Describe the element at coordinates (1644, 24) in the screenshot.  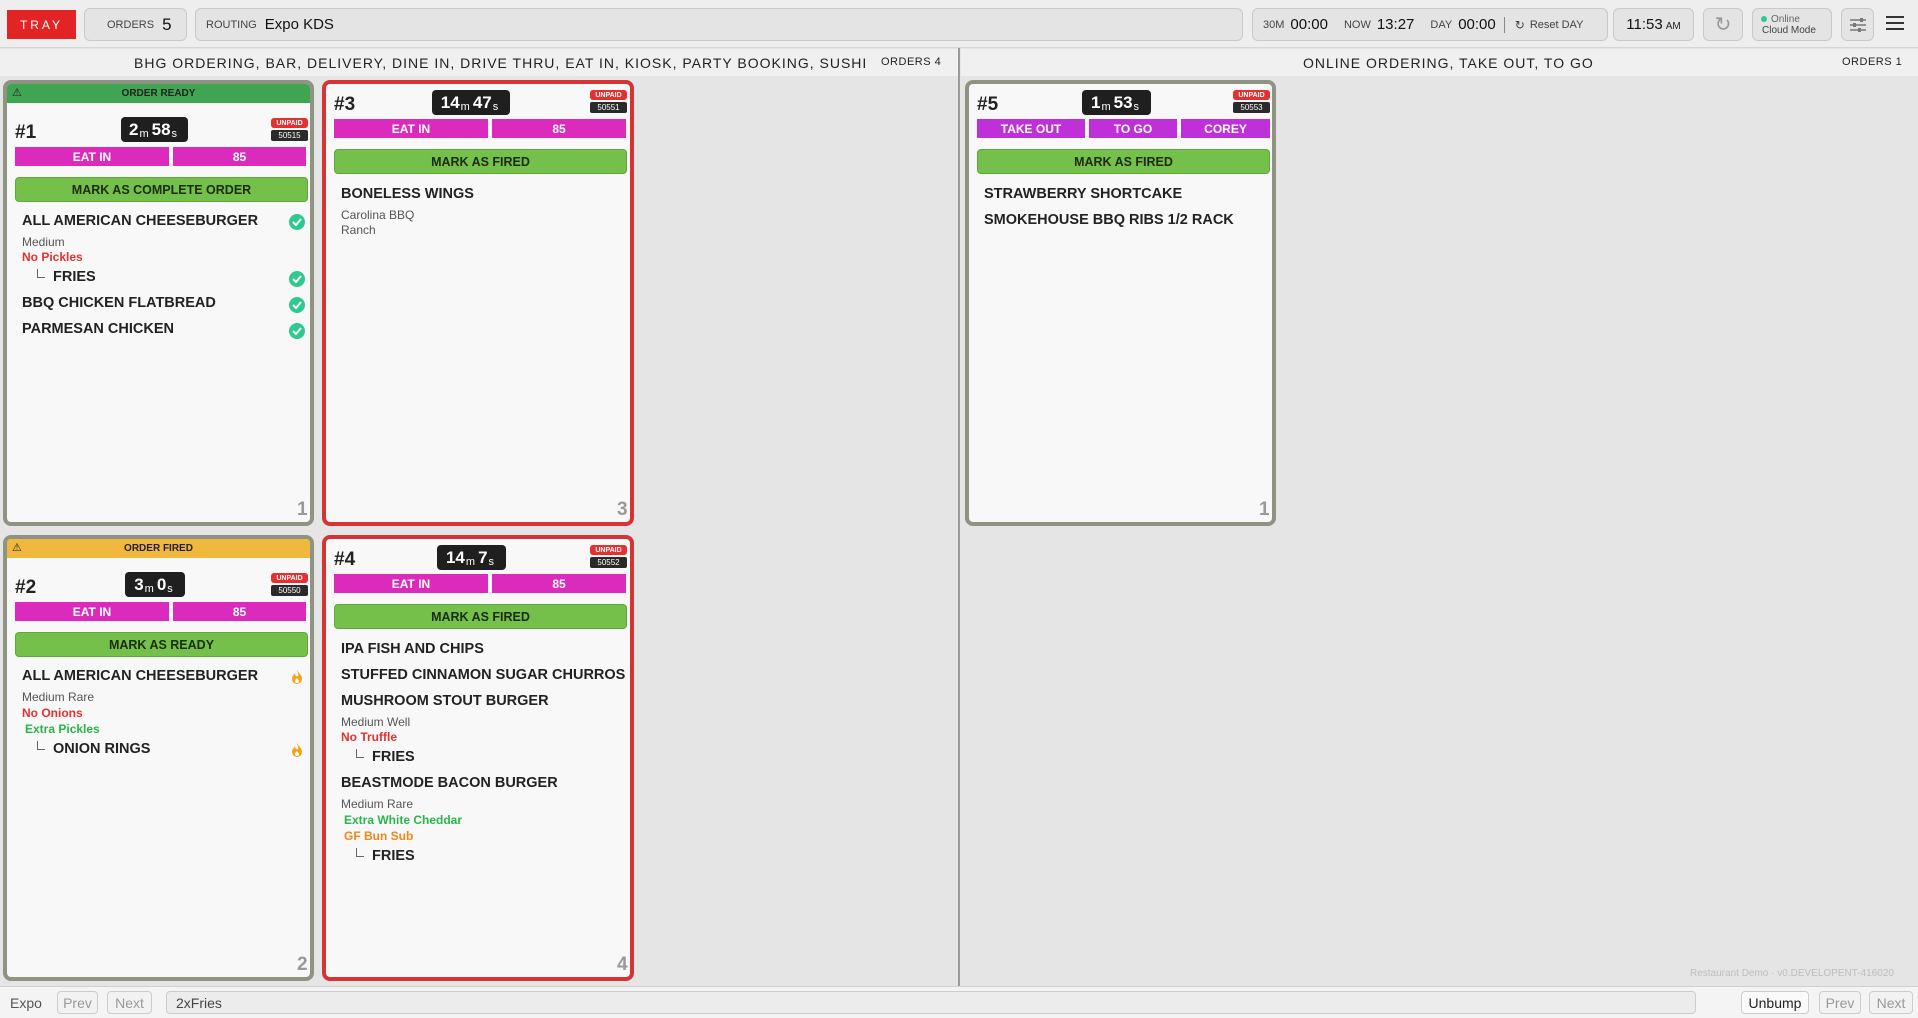
I see `clock-time: 11:53` at that location.